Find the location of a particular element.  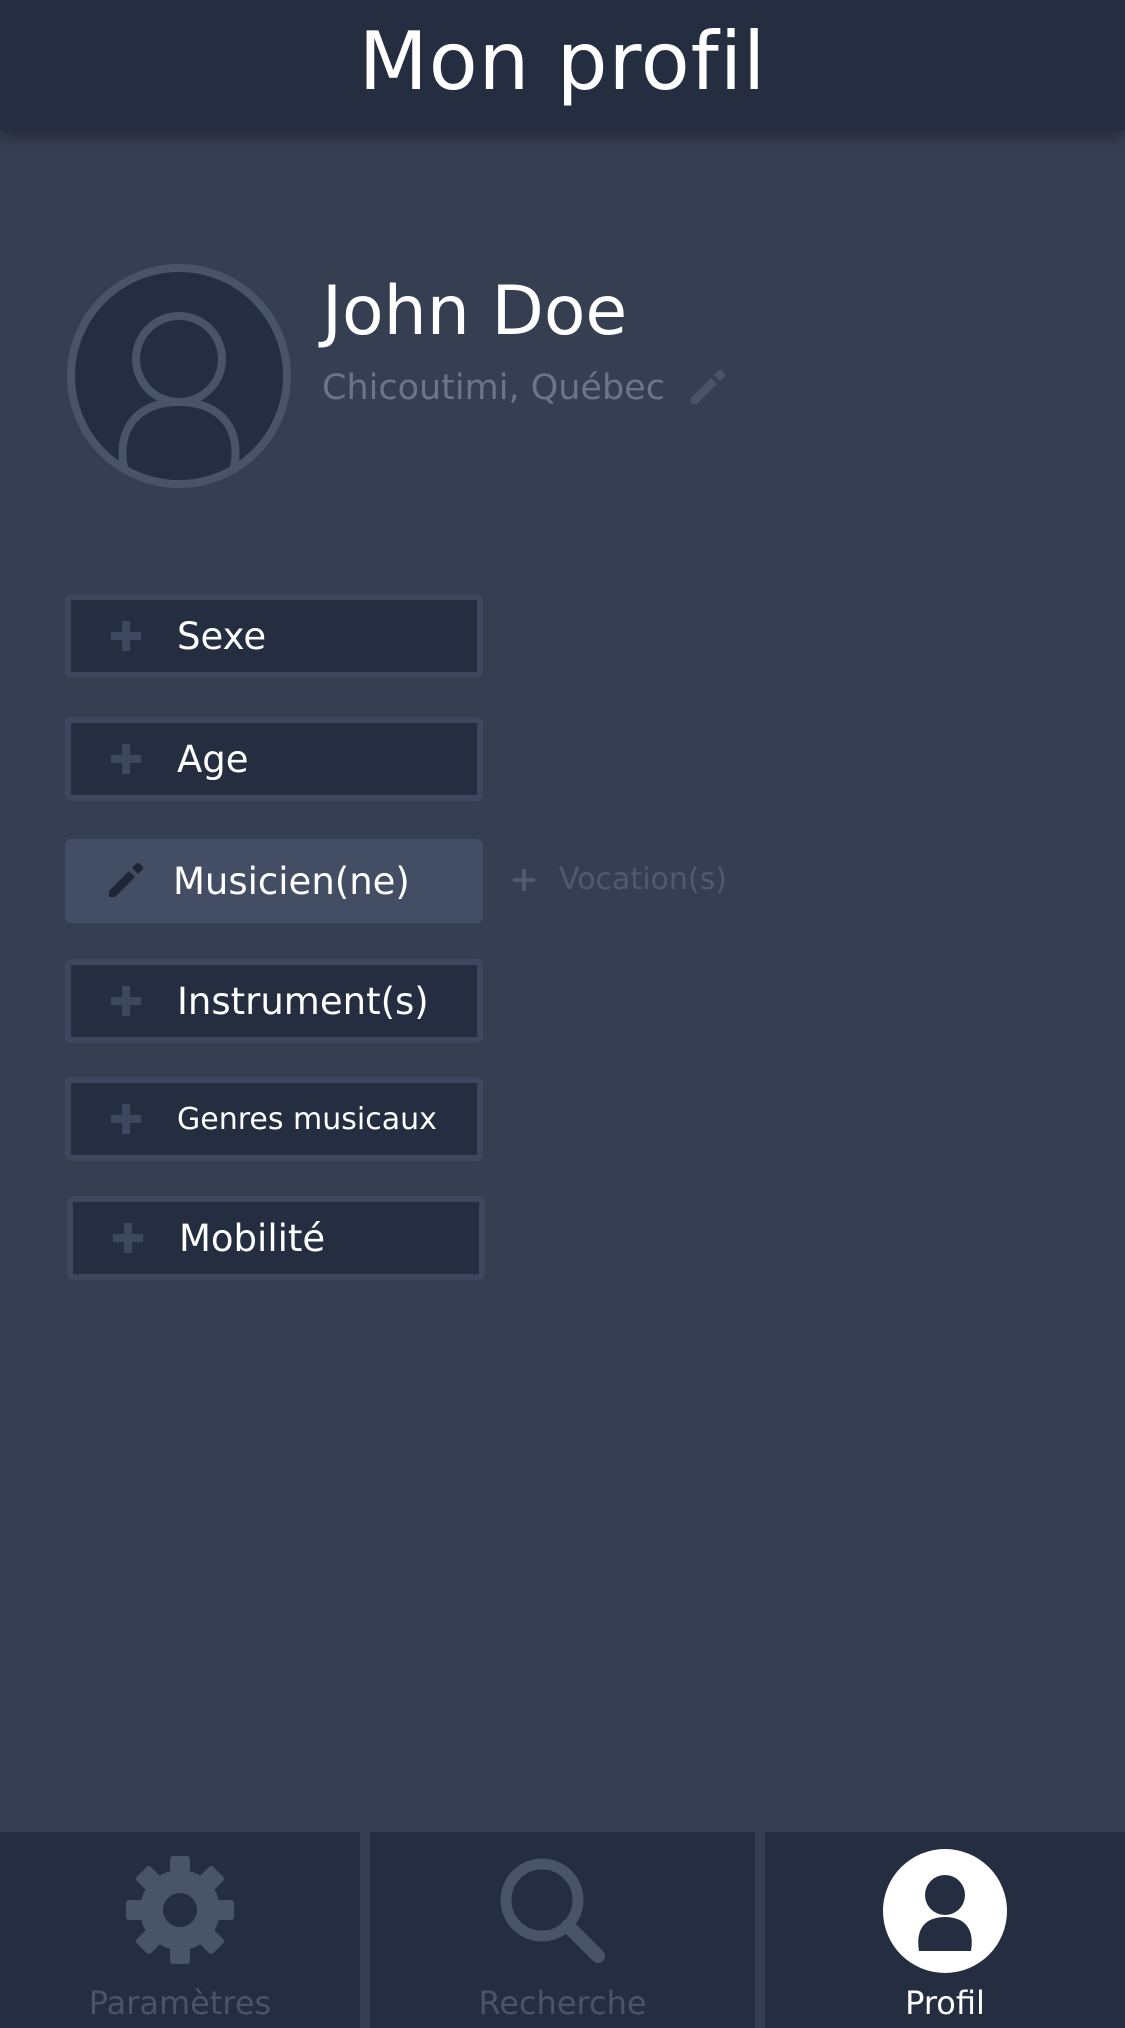

search-icon is located at coordinates (552, 1910).